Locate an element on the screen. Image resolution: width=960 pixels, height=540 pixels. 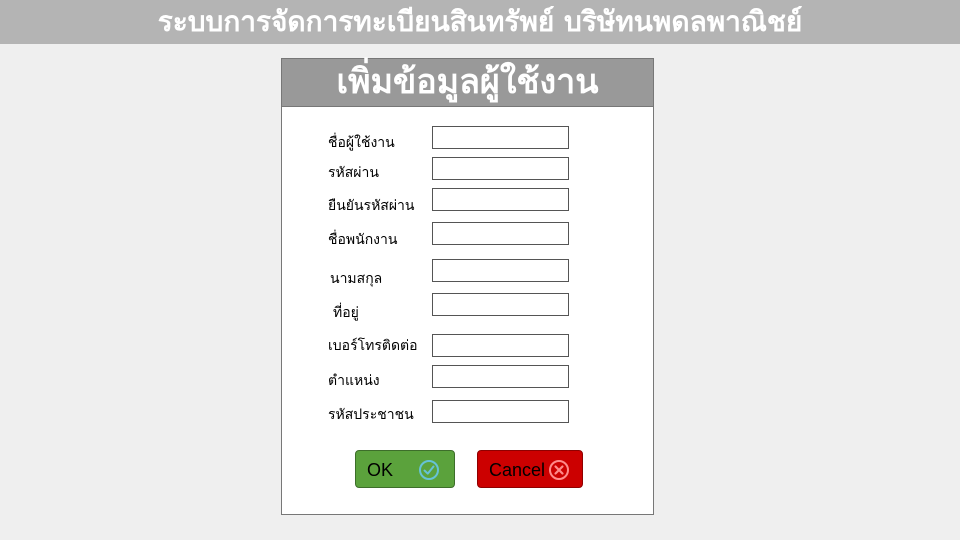
address-label: ที่อยู่ is located at coordinates (346, 313).